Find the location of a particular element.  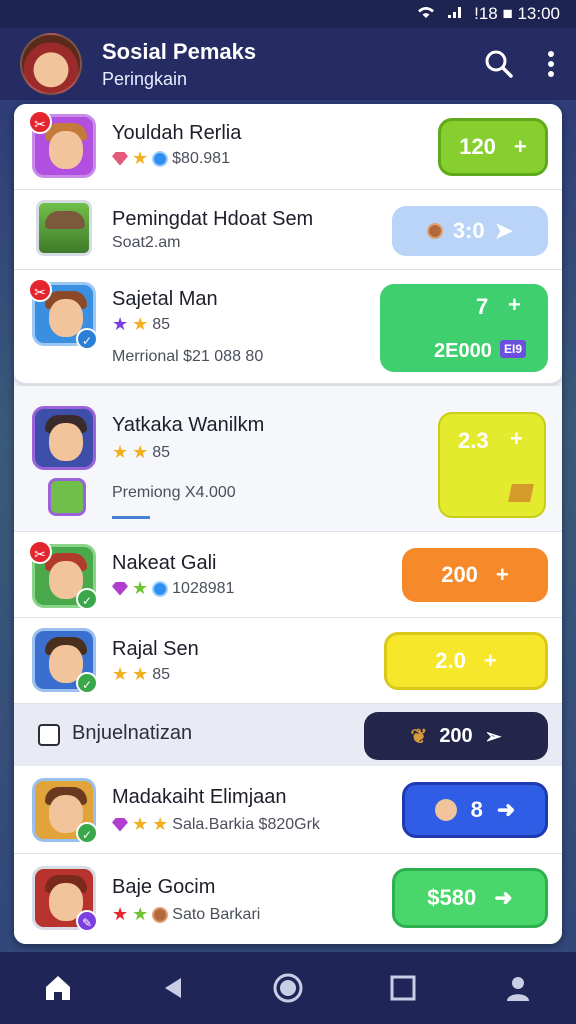

section-label: Bnjuelnatizan is located at coordinates (132, 733).